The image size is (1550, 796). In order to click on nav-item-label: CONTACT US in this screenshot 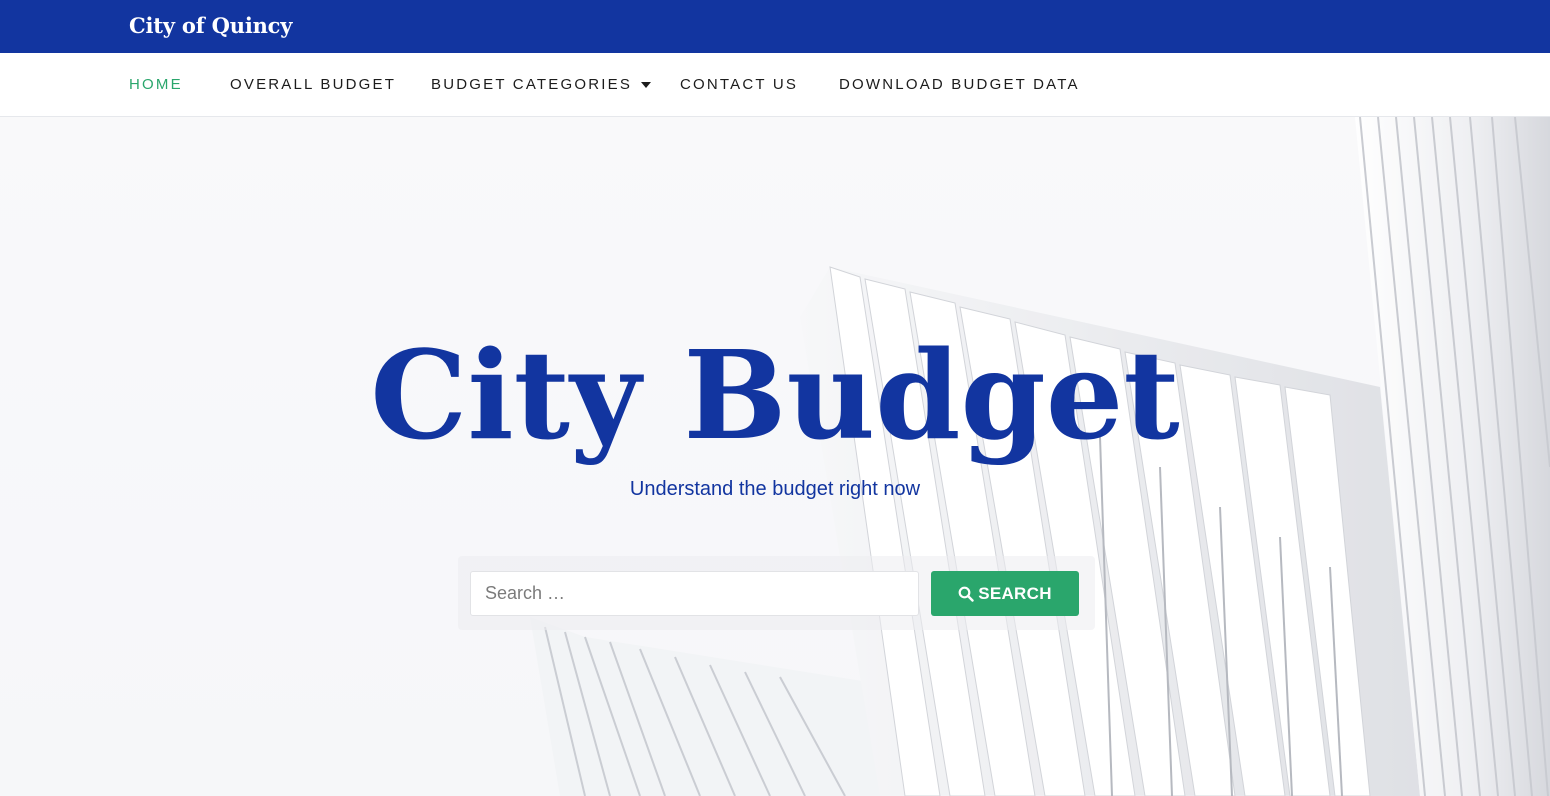, I will do `click(739, 84)`.